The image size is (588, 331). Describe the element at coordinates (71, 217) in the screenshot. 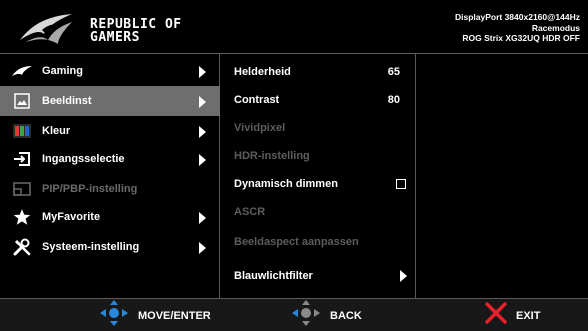

I see `menu-item-label: MyFavorite` at that location.